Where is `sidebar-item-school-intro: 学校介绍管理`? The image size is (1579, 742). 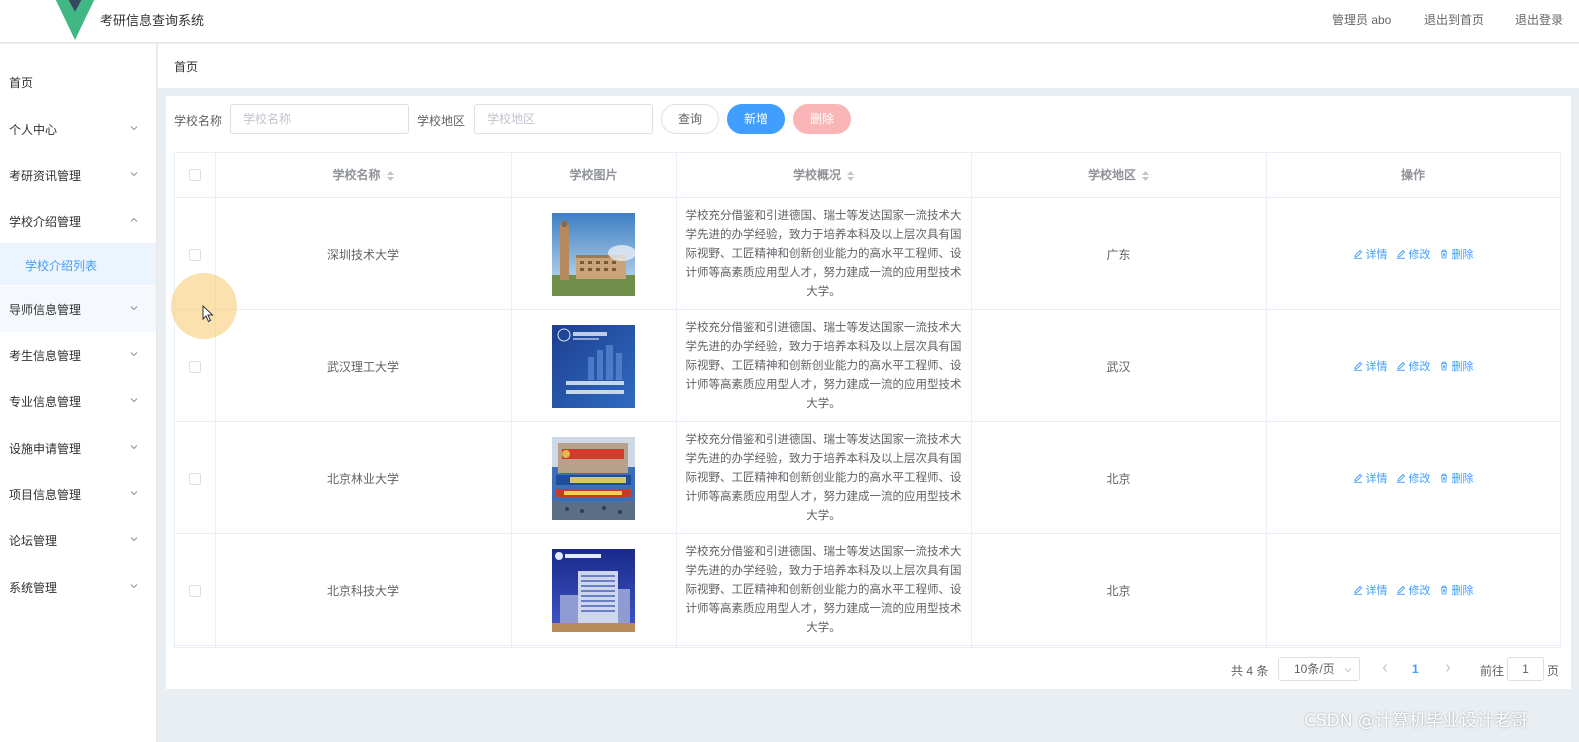
sidebar-item-school-intro: 学校介绍管理 is located at coordinates (78, 221).